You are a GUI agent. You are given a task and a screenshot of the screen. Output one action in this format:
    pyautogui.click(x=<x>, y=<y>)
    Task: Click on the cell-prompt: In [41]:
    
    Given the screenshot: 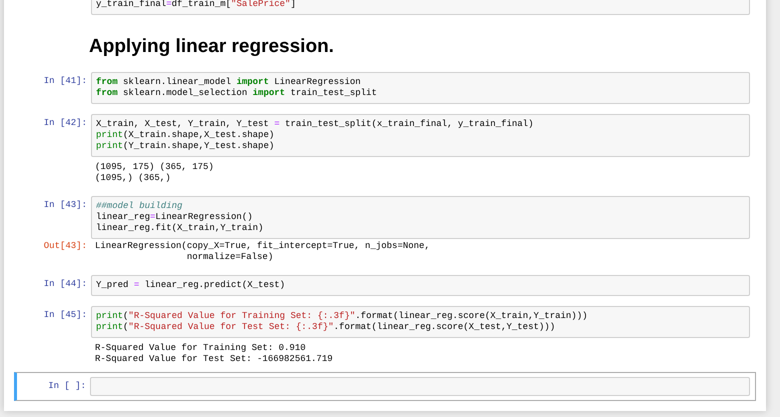 What is the action you would take?
    pyautogui.click(x=65, y=81)
    